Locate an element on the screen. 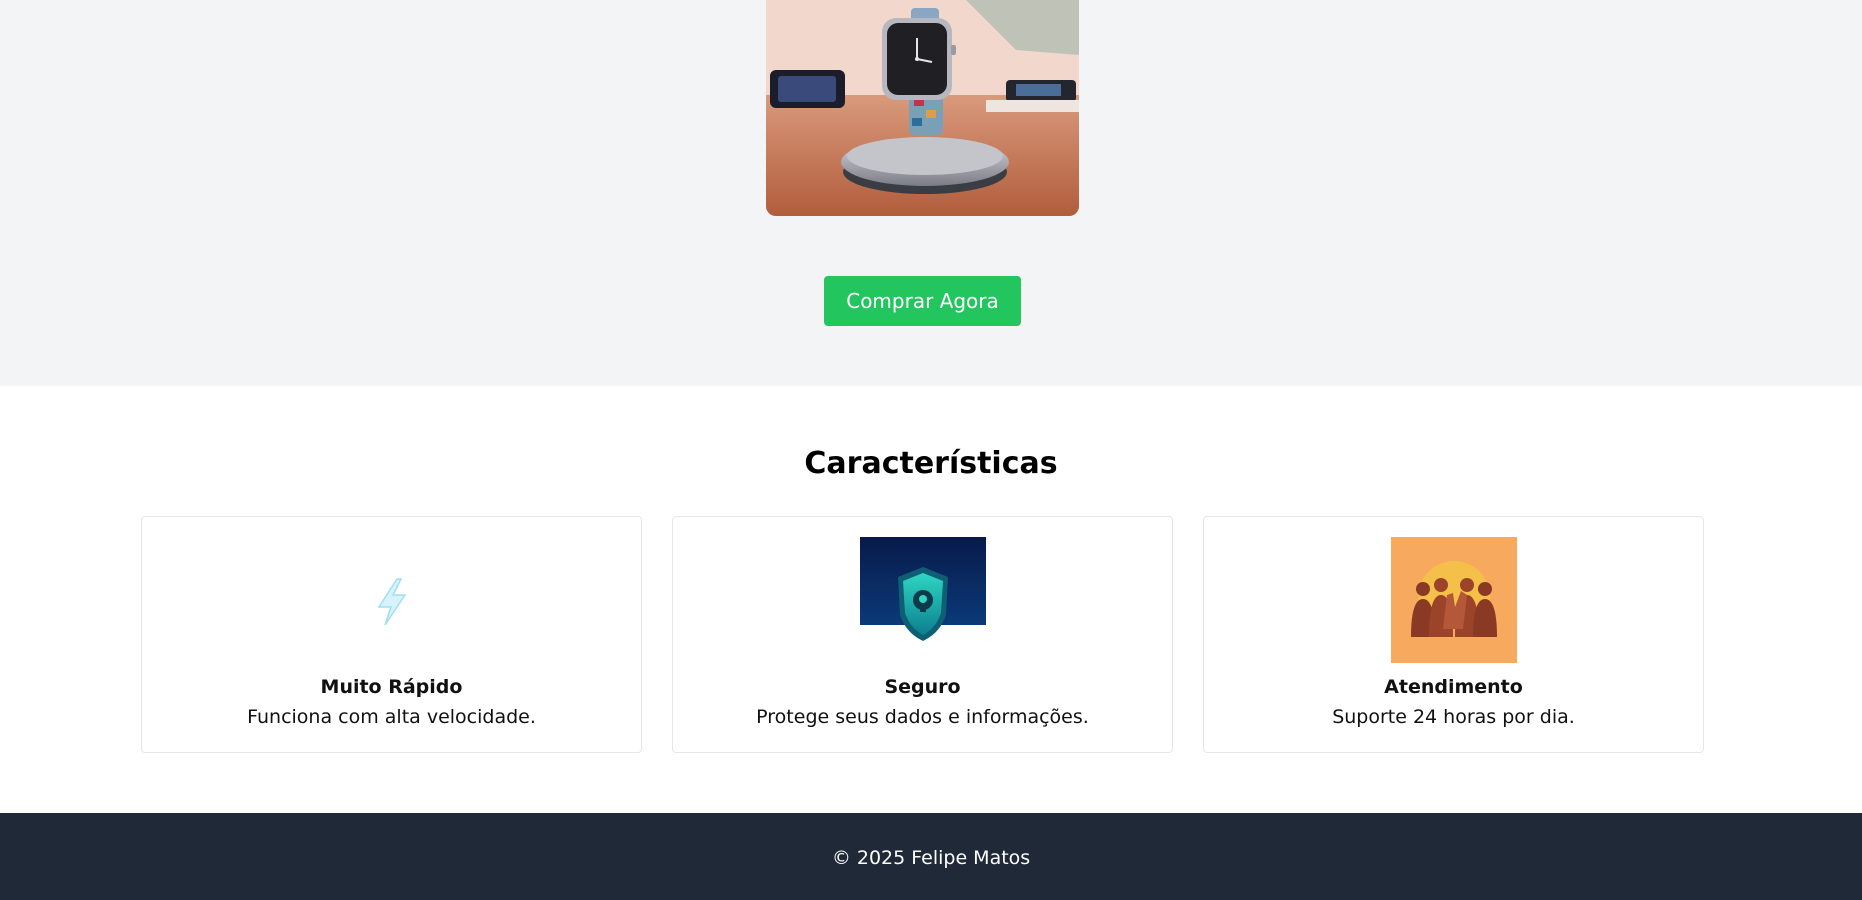 This screenshot has width=1862, height=900. features-title: Características is located at coordinates (931, 463).